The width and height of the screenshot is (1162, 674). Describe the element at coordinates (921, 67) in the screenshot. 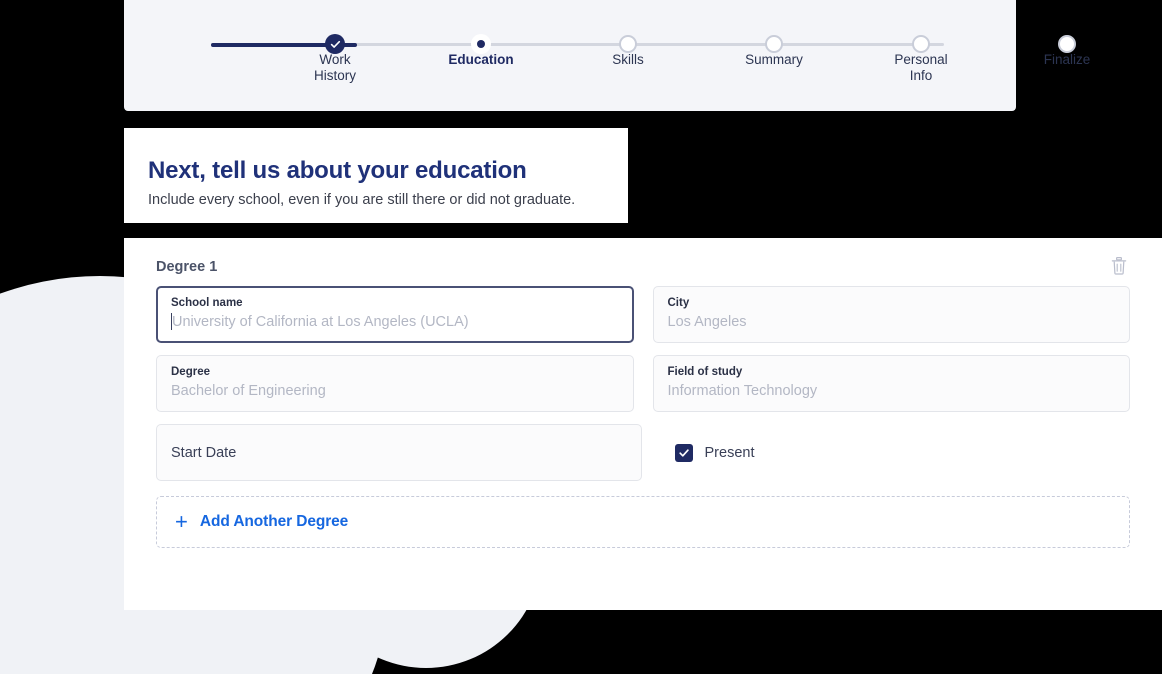

I see `stepper-label-personal-info: Personal Info` at that location.